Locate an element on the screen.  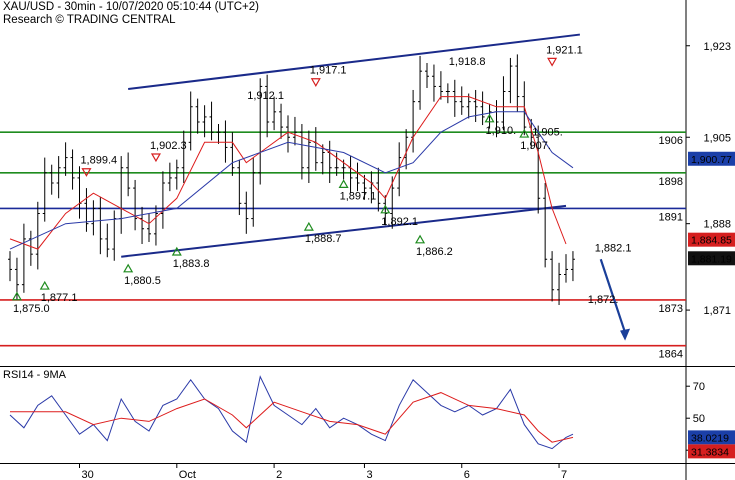
annotation-label: 1,875.0 is located at coordinates (31, 309).